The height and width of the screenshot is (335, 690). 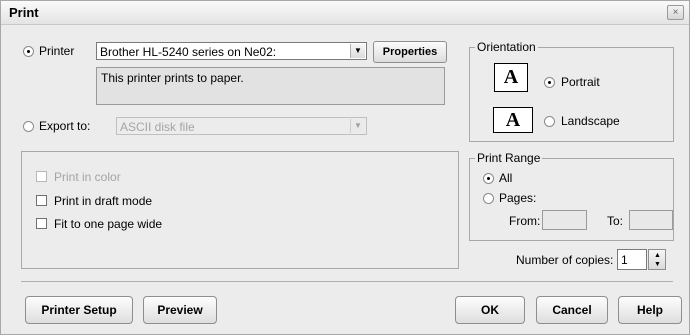 What do you see at coordinates (564, 220) in the screenshot?
I see `from-page-input` at bounding box center [564, 220].